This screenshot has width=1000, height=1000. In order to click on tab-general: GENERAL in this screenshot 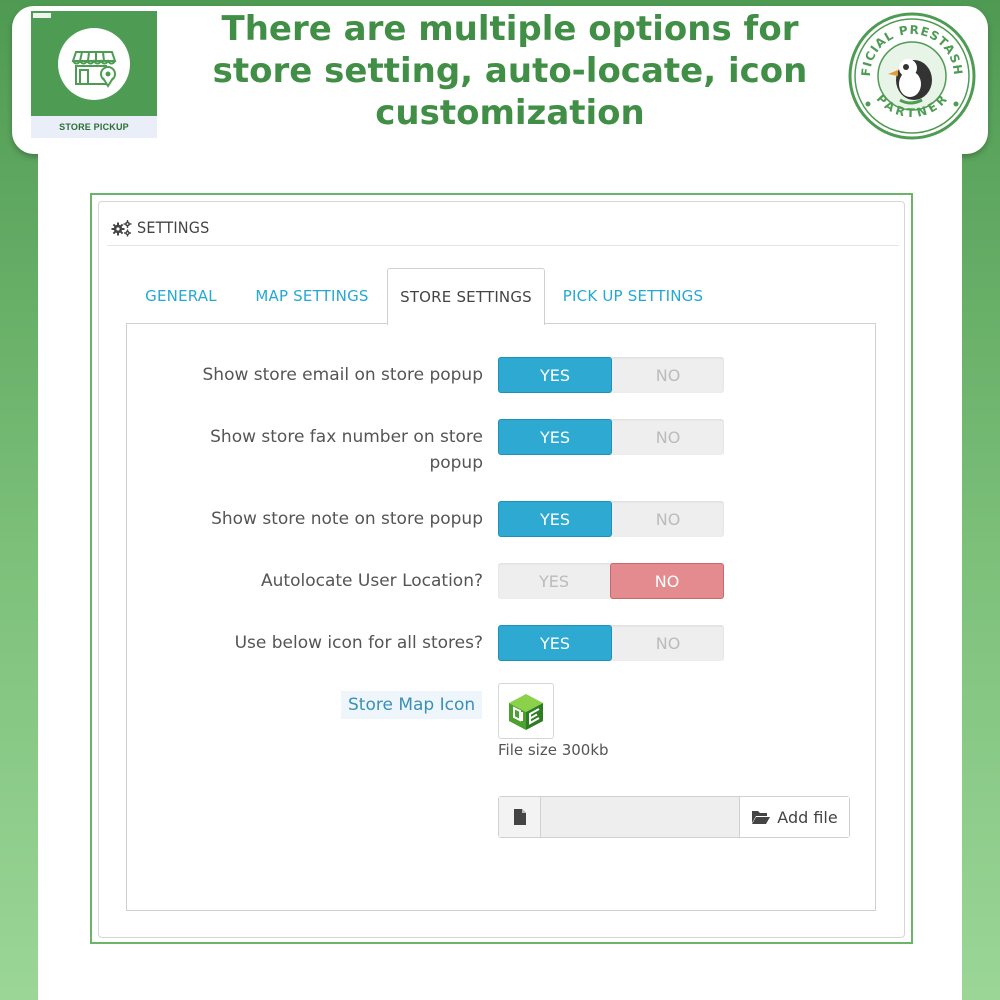, I will do `click(181, 296)`.